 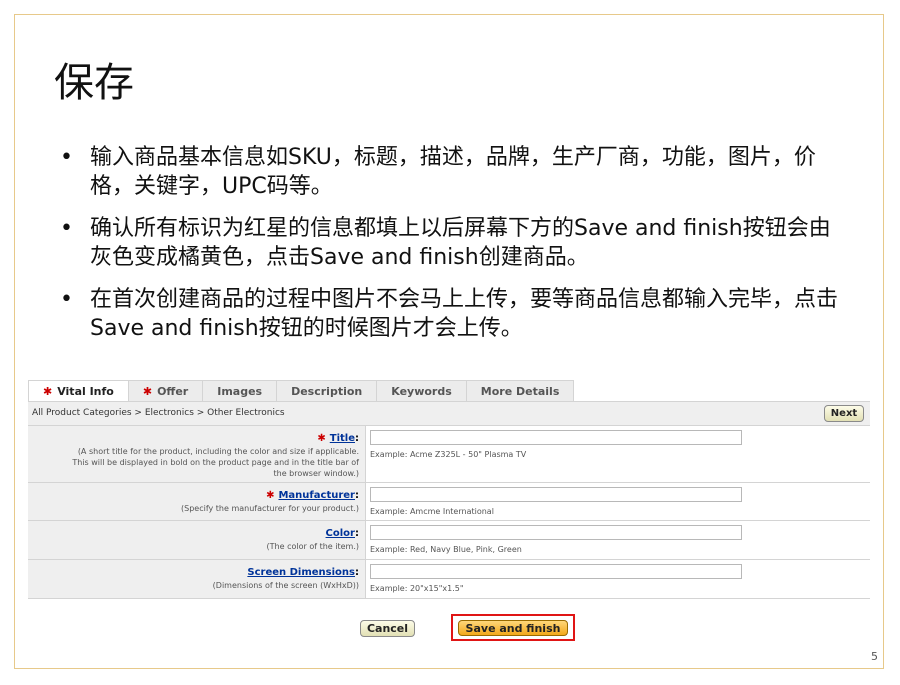 I want to click on tab-label: Images, so click(x=240, y=391).